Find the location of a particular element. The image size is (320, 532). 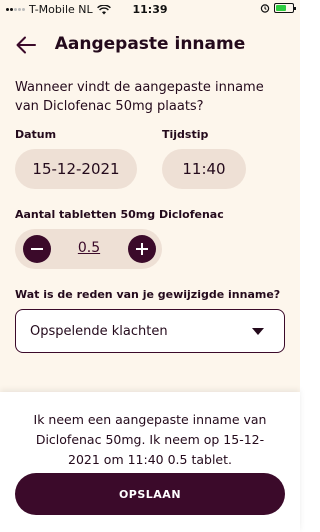

tablets-label: Aantal tabletten 50mg Diclofenac is located at coordinates (119, 214).